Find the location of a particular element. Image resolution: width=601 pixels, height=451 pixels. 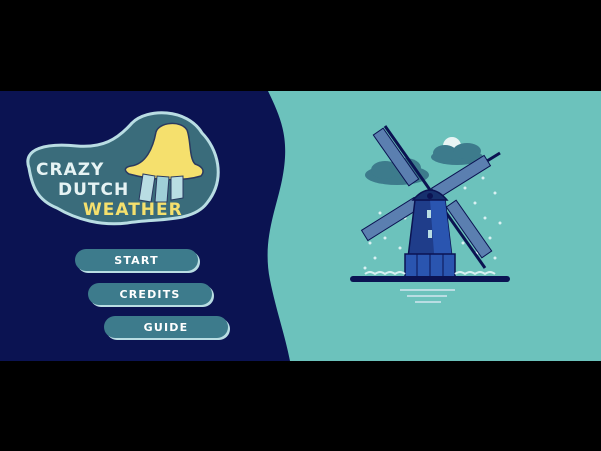

rain-hat-icon is located at coordinates (164, 162).